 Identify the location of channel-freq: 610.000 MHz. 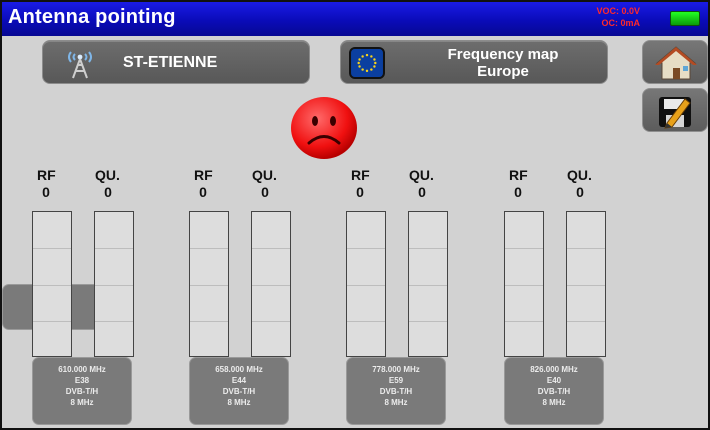
(82, 369).